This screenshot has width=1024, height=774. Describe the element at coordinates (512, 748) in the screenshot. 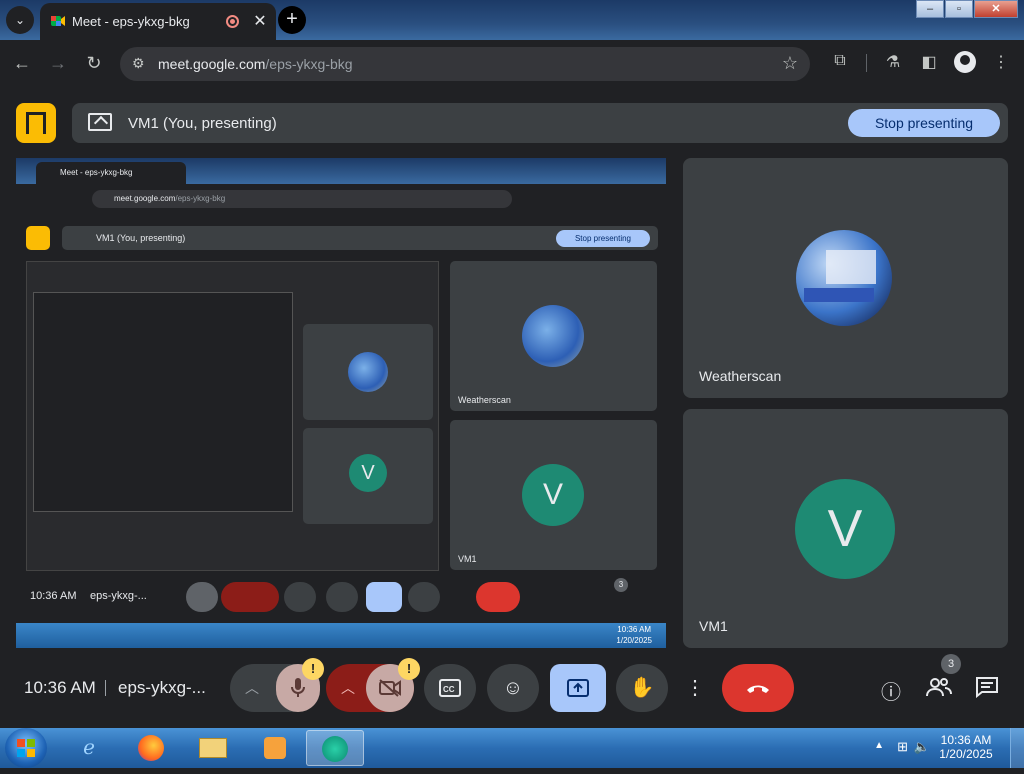

I see `windows-taskbar: ℯ ▲ ⊞ 🔈 10:36 AM 1/20/2025` at that location.